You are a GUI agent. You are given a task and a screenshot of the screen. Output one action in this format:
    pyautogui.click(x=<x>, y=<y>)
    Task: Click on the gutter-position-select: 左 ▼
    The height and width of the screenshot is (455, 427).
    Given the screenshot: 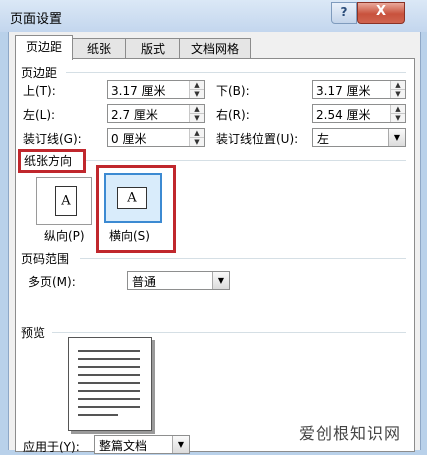 What is the action you would take?
    pyautogui.click(x=359, y=137)
    